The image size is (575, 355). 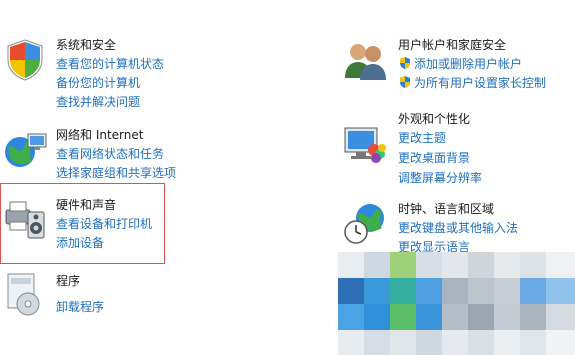 What do you see at coordinates (440, 177) in the screenshot?
I see `link-screen-resolution: 调整屏幕分辨率` at bounding box center [440, 177].